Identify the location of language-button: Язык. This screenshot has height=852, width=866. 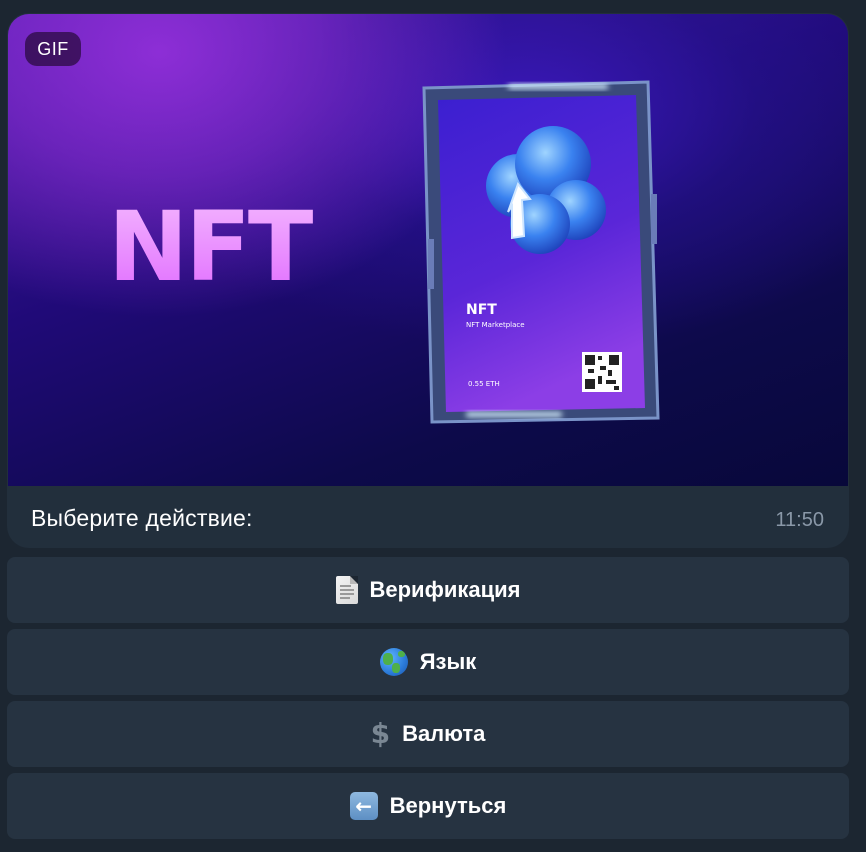
(428, 662).